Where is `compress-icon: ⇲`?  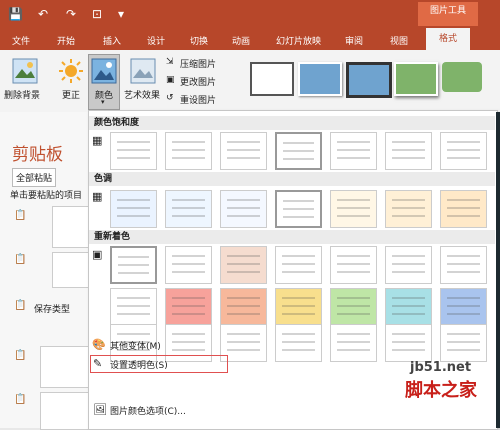 compress-icon: ⇲ is located at coordinates (170, 62).